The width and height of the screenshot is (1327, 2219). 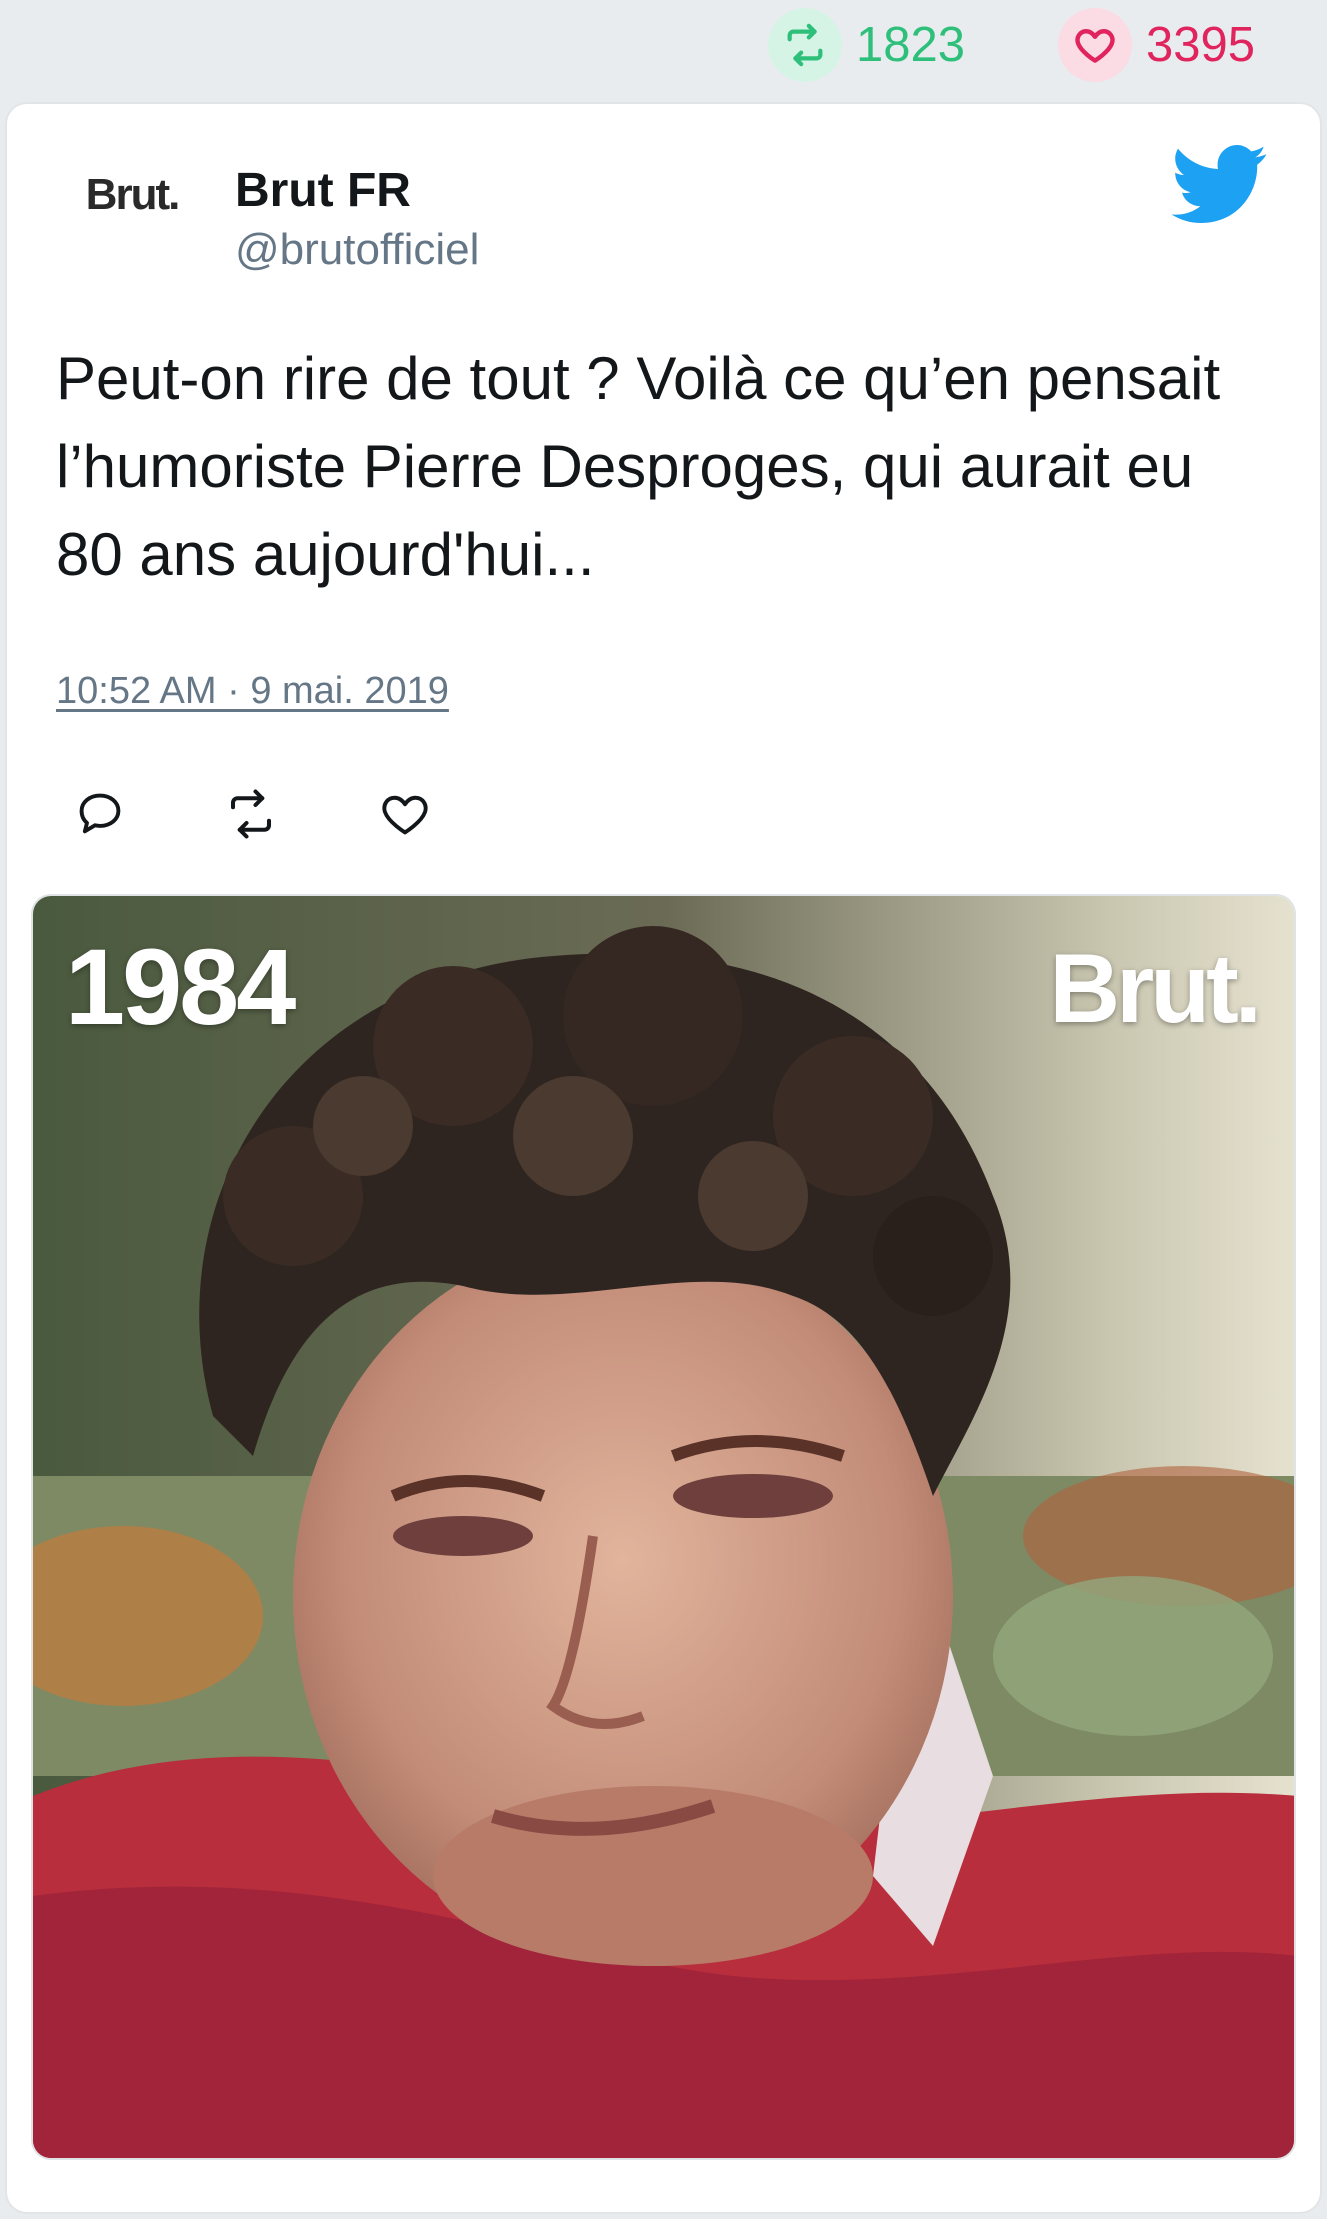 What do you see at coordinates (1201, 45) in the screenshot?
I see `like-count: 3395` at bounding box center [1201, 45].